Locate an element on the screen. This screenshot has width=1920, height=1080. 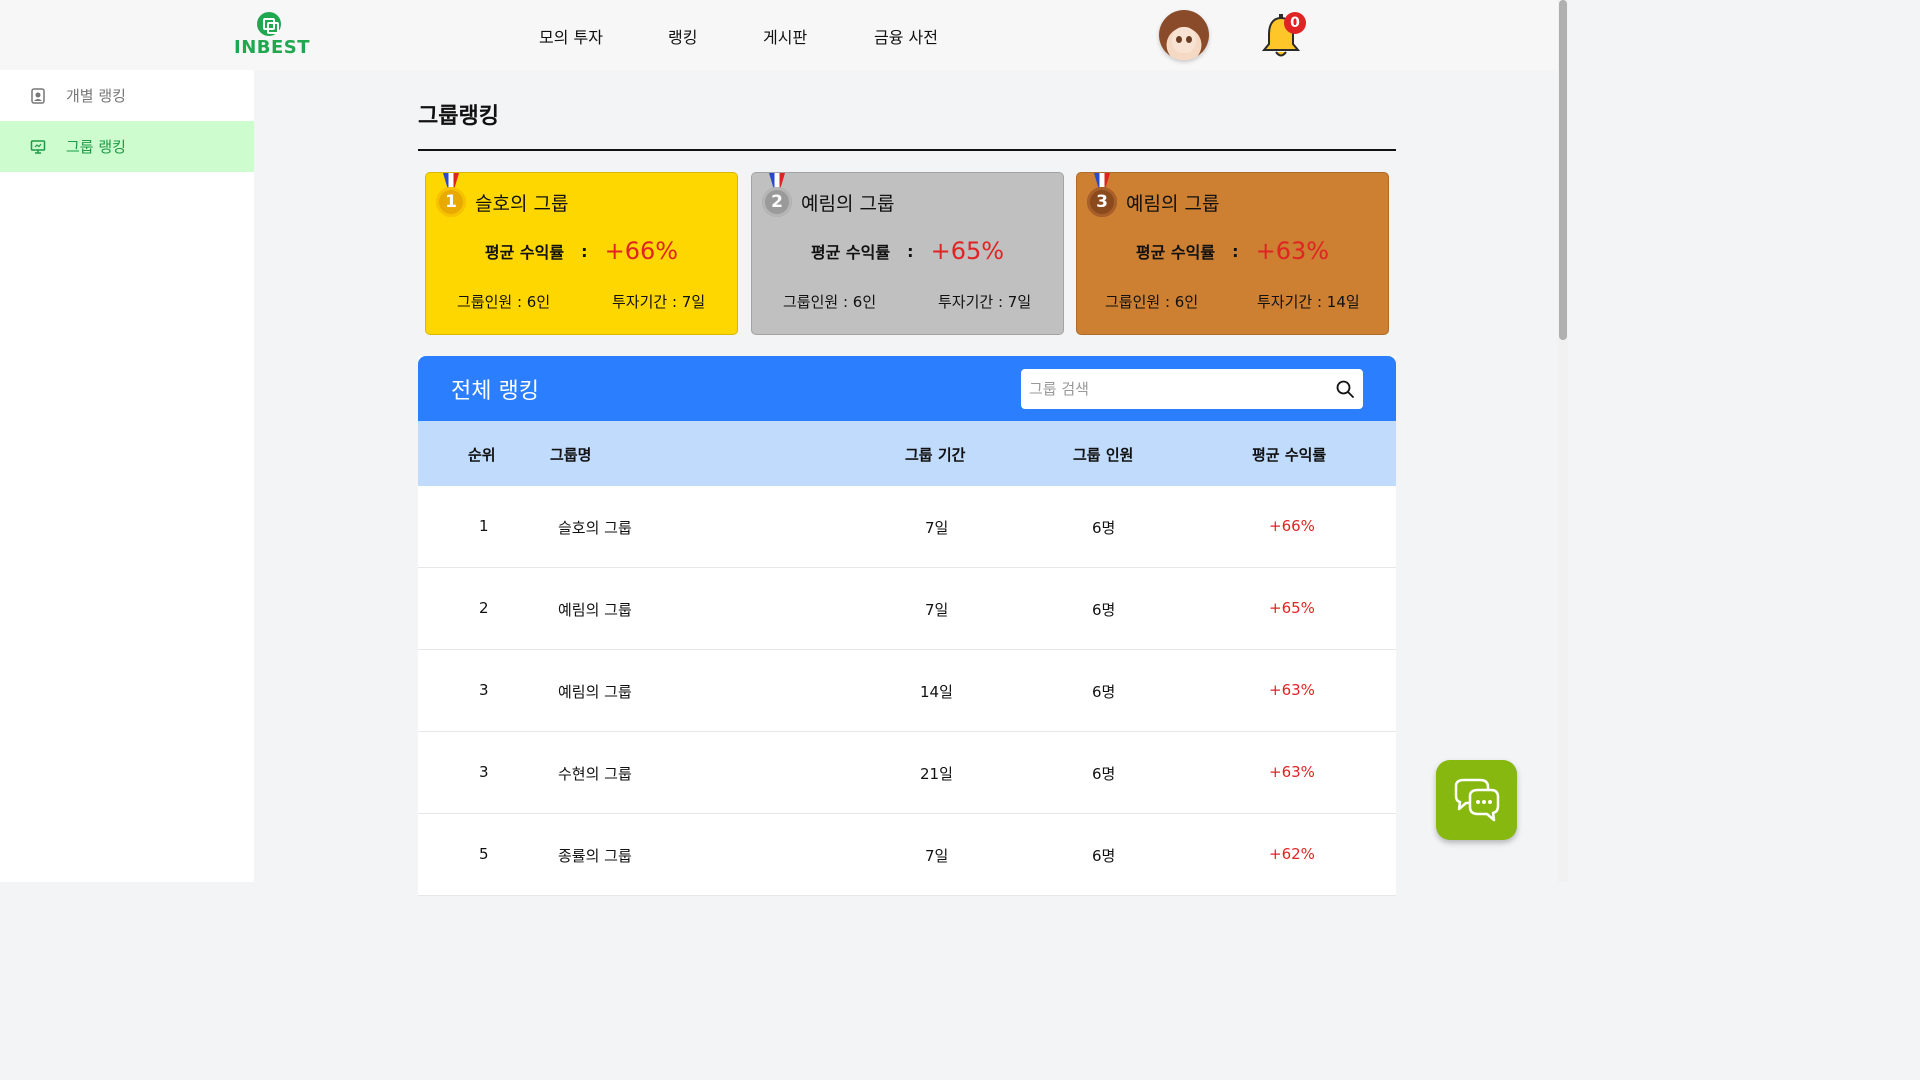
scrollbar-thumb is located at coordinates (1563, 170).